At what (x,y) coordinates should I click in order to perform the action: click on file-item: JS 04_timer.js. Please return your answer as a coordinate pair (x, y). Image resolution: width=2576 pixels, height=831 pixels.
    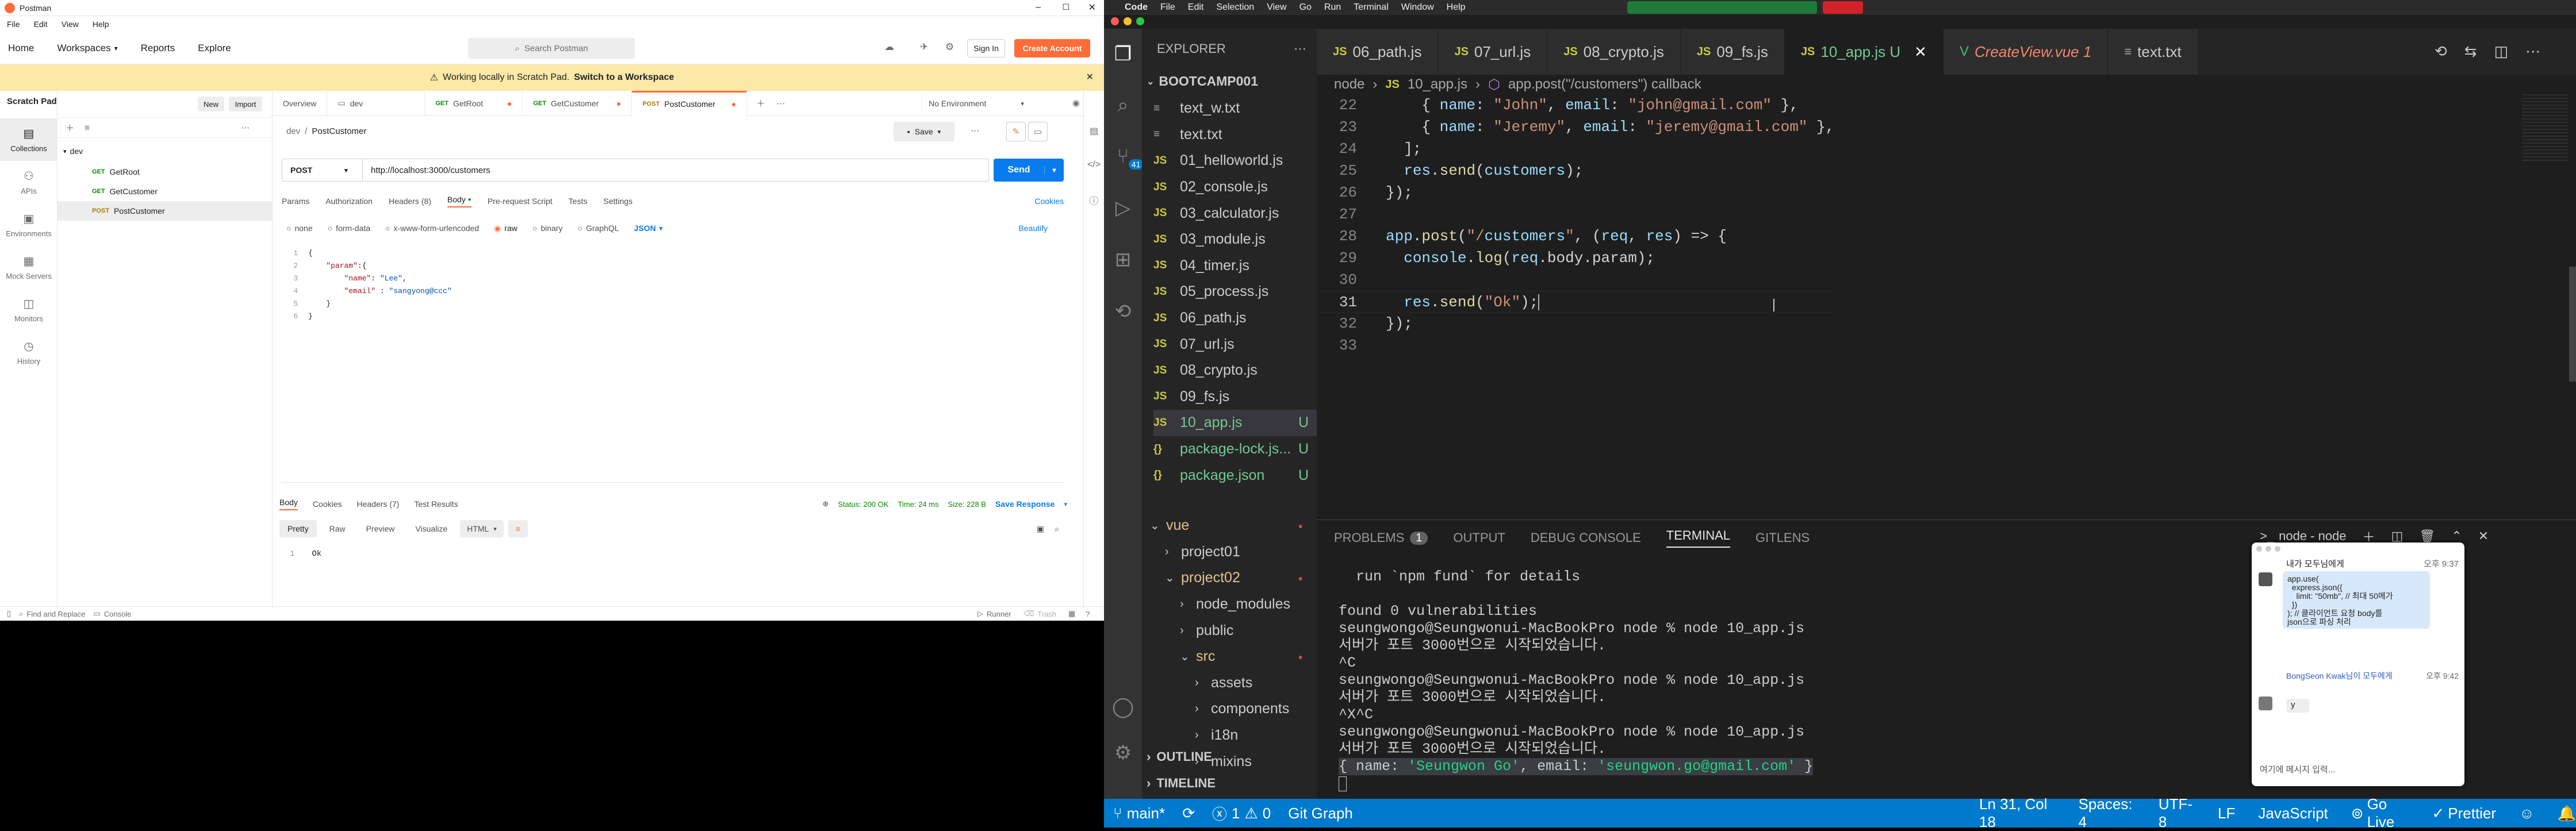
    Looking at the image, I should click on (1235, 266).